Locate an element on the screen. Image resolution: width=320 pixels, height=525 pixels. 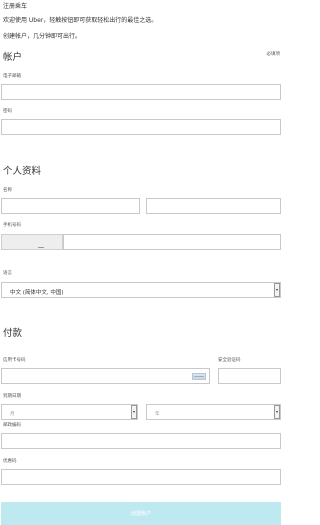
page-title: 注册乘车 is located at coordinates (15, 6).